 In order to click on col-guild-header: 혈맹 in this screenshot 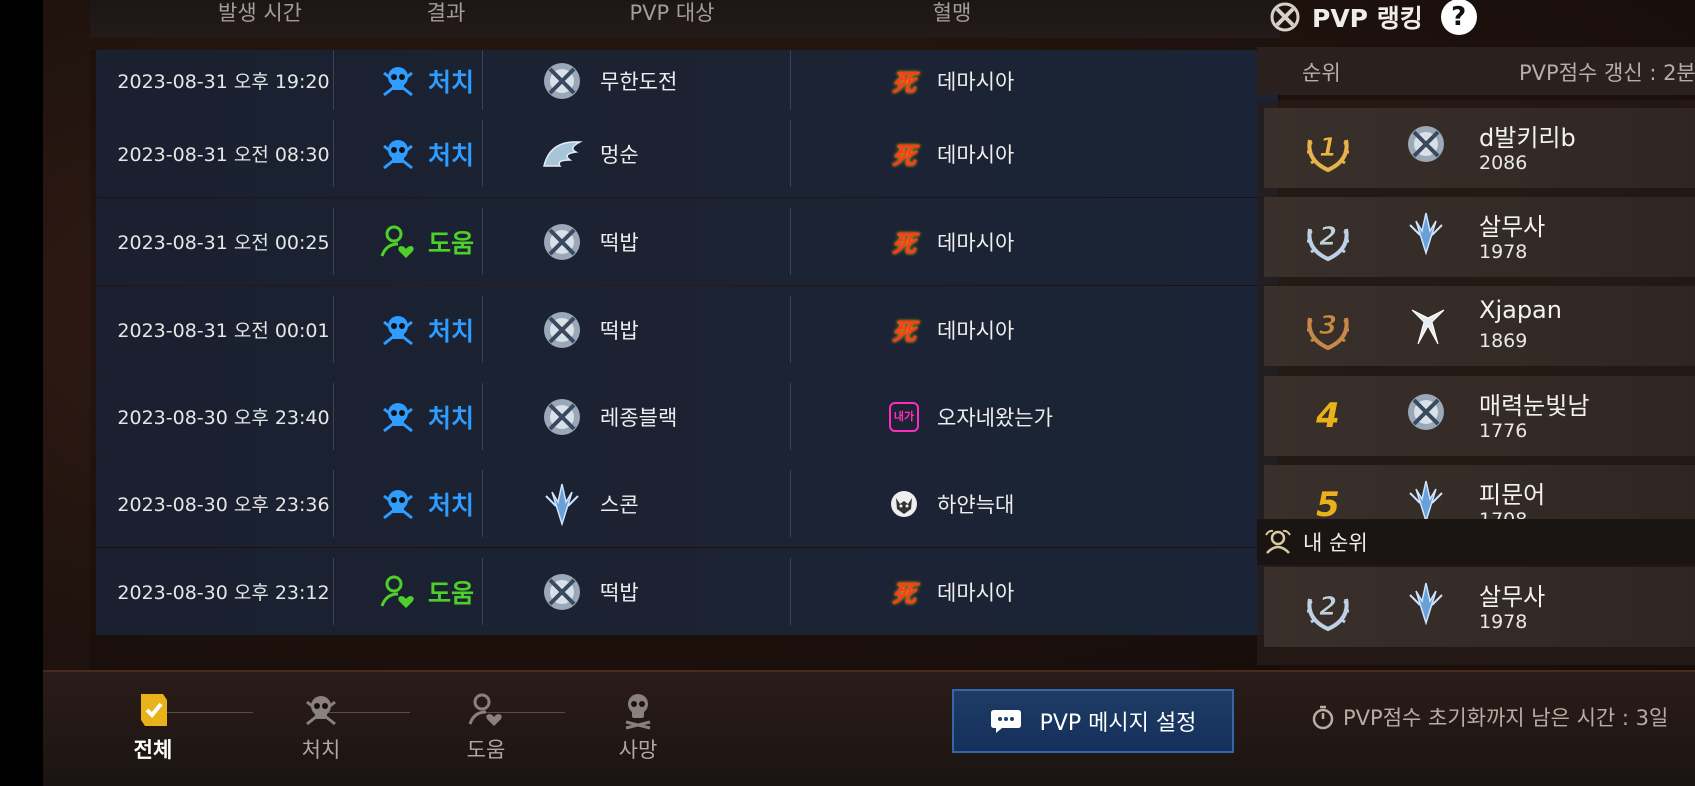, I will do `click(952, 13)`.